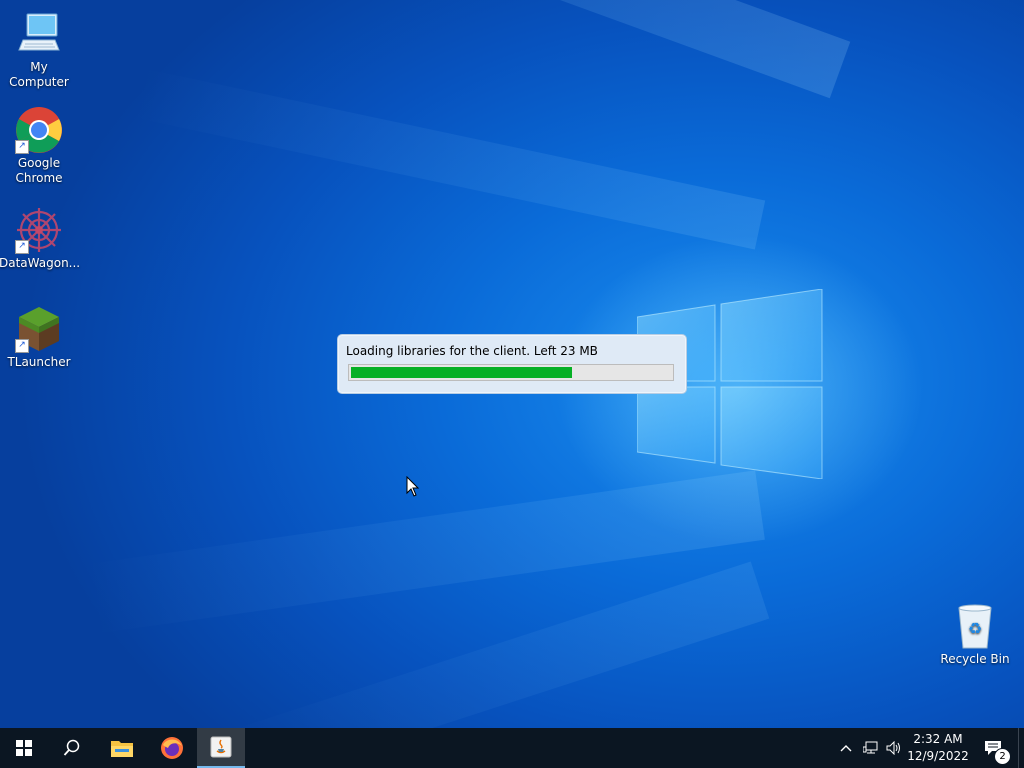 This screenshot has width=1024, height=768. I want to click on desktop-icon-recycle-bin: ♻ Recycle Bin, so click(975, 634).